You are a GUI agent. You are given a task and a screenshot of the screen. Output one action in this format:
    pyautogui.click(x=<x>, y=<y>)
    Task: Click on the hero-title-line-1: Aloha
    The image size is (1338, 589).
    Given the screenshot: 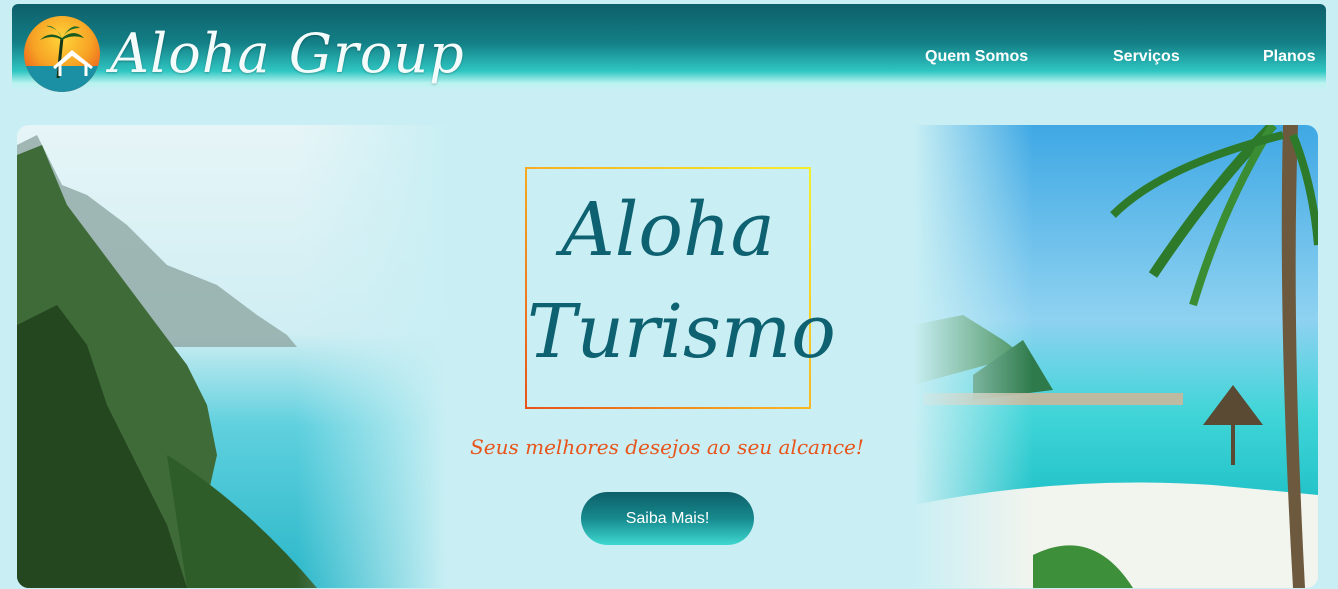 What is the action you would take?
    pyautogui.click(x=668, y=230)
    